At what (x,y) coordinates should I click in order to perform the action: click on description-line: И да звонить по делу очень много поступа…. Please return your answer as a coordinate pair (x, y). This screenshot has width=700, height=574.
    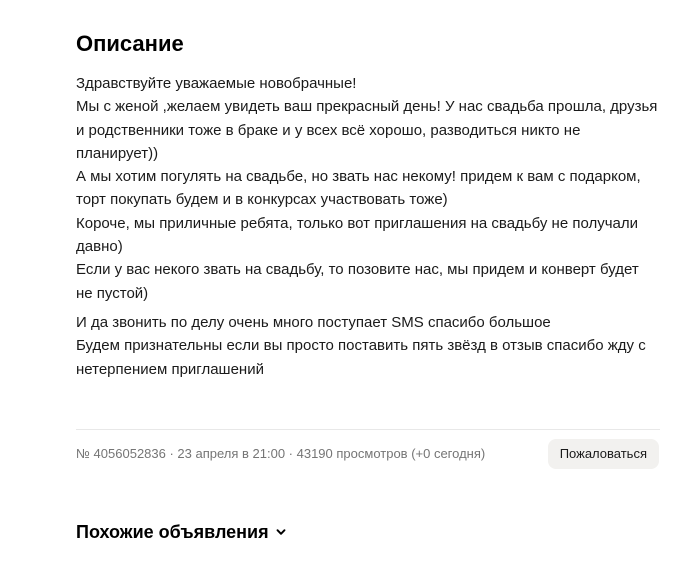
    Looking at the image, I should click on (313, 322).